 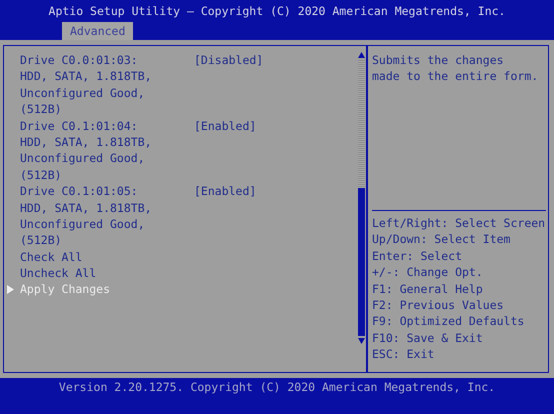 What do you see at coordinates (277, 11) in the screenshot?
I see `window-title: Aptio Setup Utility – Copyright (C) 2020 American Megatrends, Inc.` at bounding box center [277, 11].